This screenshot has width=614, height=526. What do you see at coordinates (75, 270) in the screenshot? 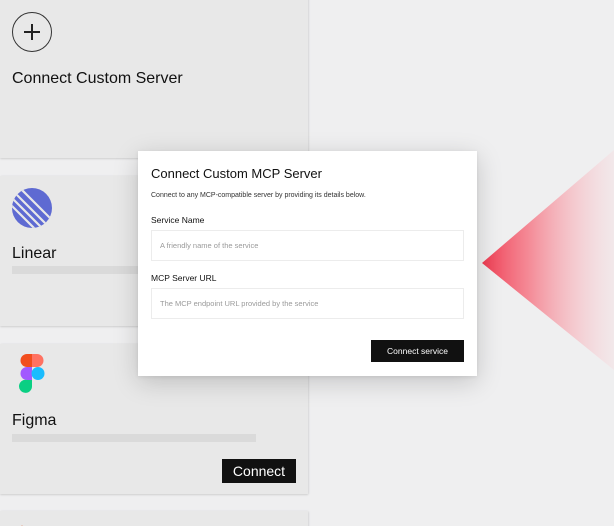
I see `linear-description-placeholder` at bounding box center [75, 270].